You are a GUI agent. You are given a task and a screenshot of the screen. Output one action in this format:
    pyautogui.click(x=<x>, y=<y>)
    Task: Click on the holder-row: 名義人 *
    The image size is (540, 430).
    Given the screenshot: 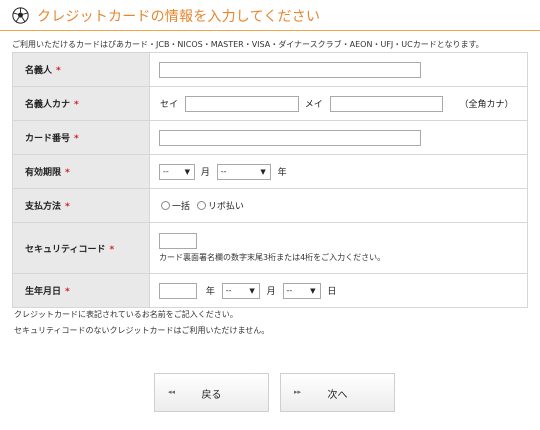 What is the action you would take?
    pyautogui.click(x=270, y=69)
    